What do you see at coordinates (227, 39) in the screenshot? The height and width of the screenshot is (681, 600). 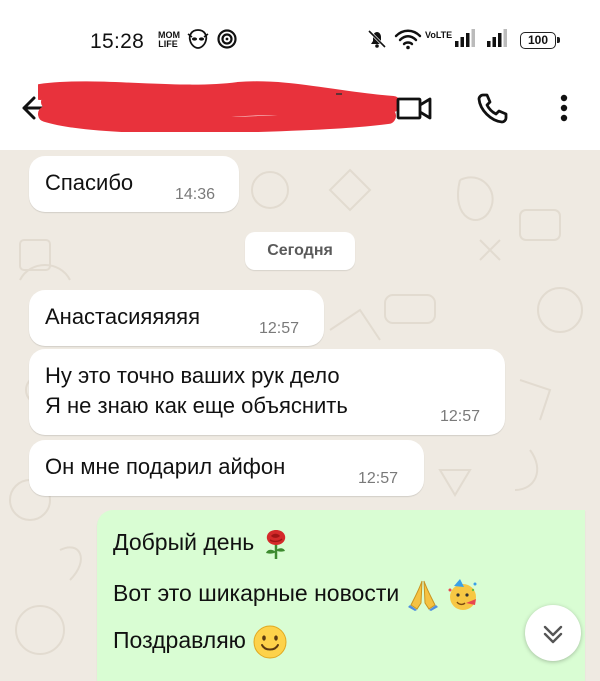 I see `spiral-icon` at bounding box center [227, 39].